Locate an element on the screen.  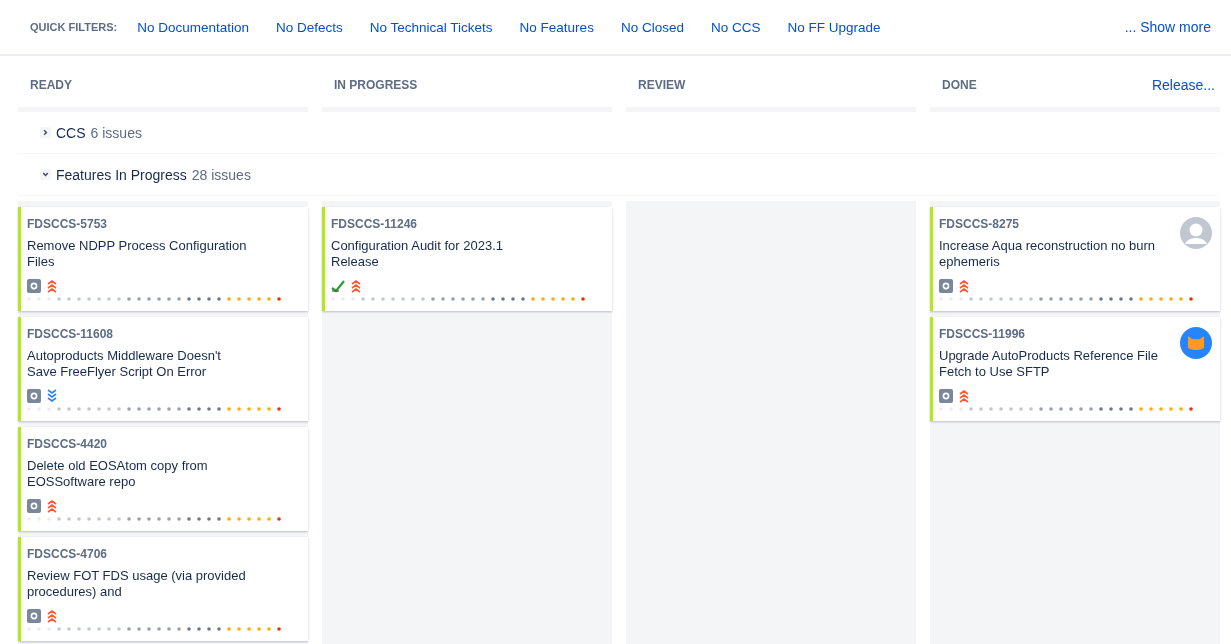
swimlane-name: Features In Progress is located at coordinates (121, 174).